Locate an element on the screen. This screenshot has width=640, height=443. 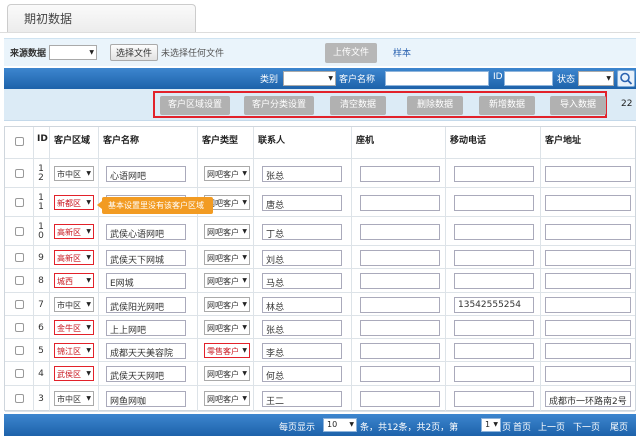
customer-name-input is located at coordinates (437, 78).